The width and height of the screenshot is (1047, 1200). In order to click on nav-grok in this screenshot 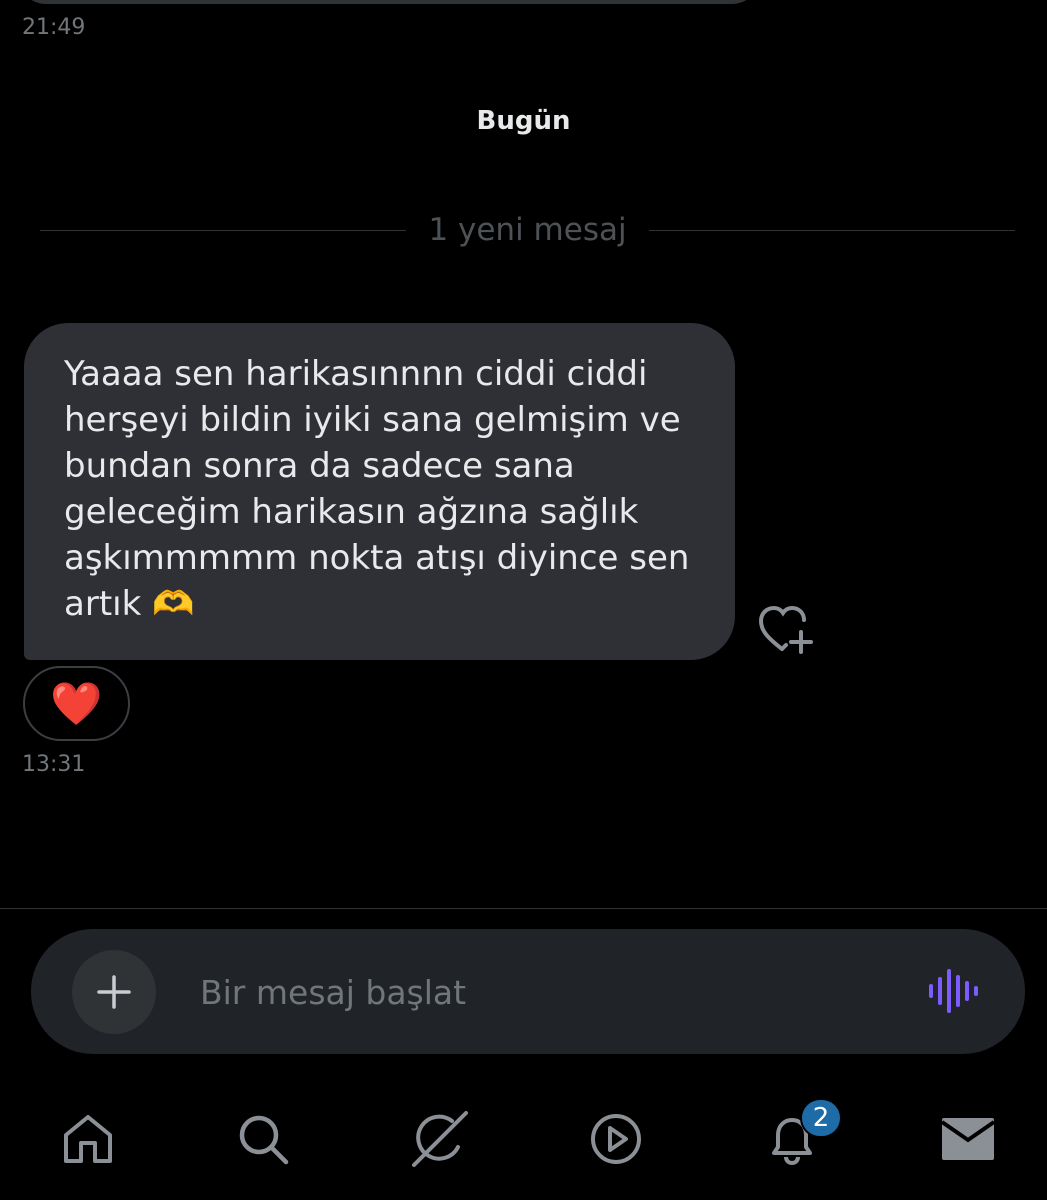, I will do `click(440, 1139)`.